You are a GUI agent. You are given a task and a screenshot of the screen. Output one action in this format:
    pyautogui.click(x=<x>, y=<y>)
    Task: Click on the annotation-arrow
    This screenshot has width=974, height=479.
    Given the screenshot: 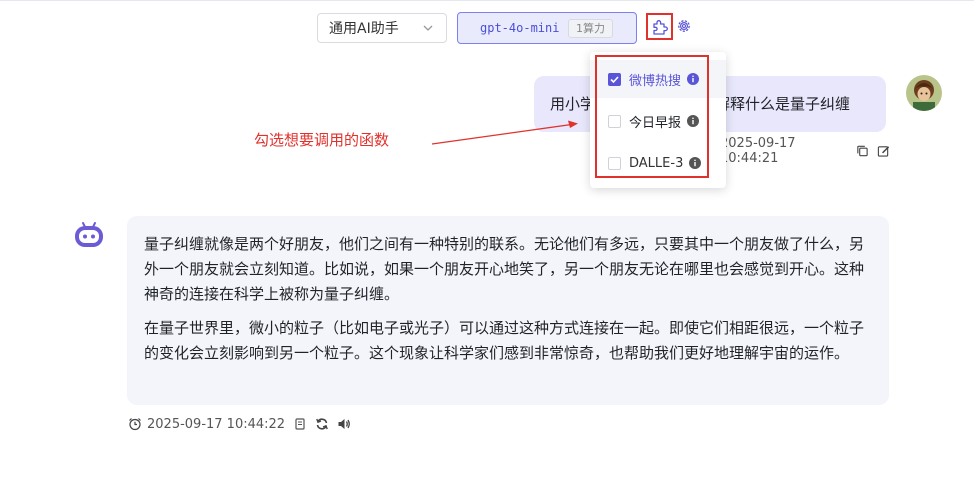 What is the action you would take?
    pyautogui.click(x=504, y=132)
    